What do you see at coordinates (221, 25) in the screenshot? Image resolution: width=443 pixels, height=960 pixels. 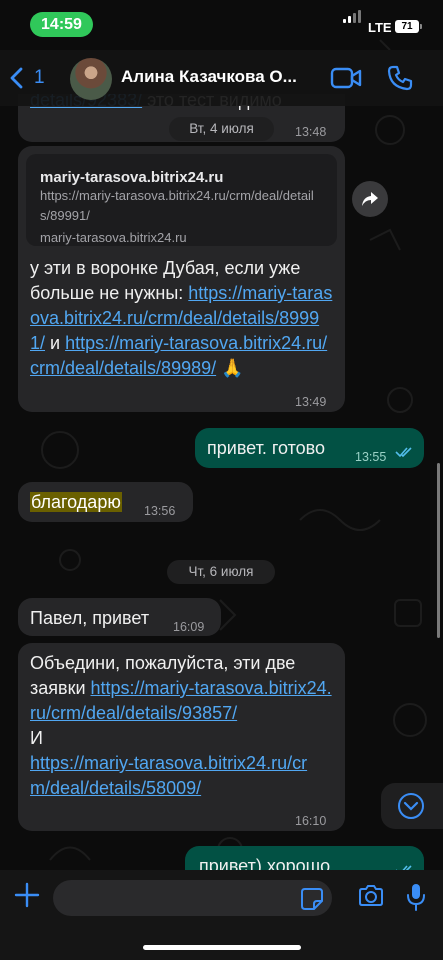 I see `status-bar: 14:59 LTE 71` at bounding box center [221, 25].